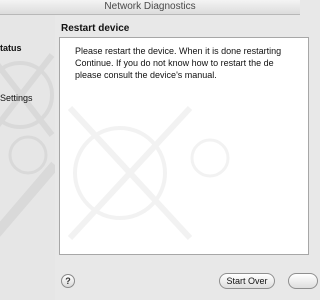 This screenshot has height=300, width=320. I want to click on help-button: ?, so click(68, 281).